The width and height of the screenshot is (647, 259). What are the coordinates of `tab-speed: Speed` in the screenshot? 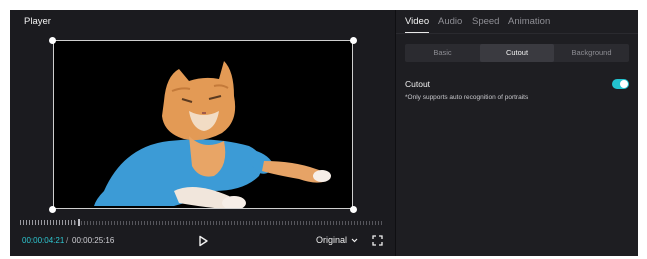 It's located at (485, 21).